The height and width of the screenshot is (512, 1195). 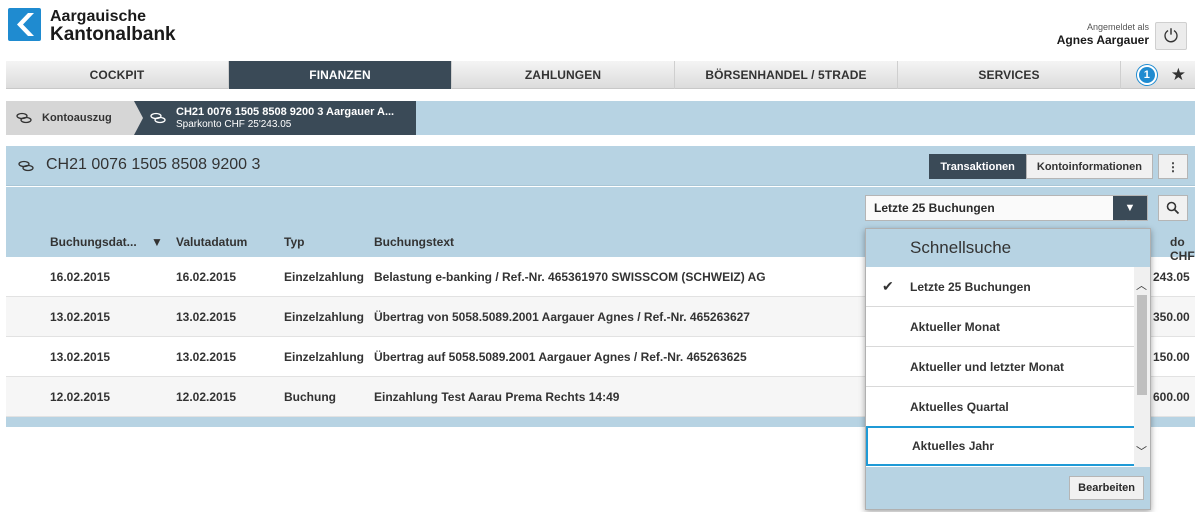 I want to click on quicksearch-item-label: Aktueller Monat, so click(x=955, y=326).